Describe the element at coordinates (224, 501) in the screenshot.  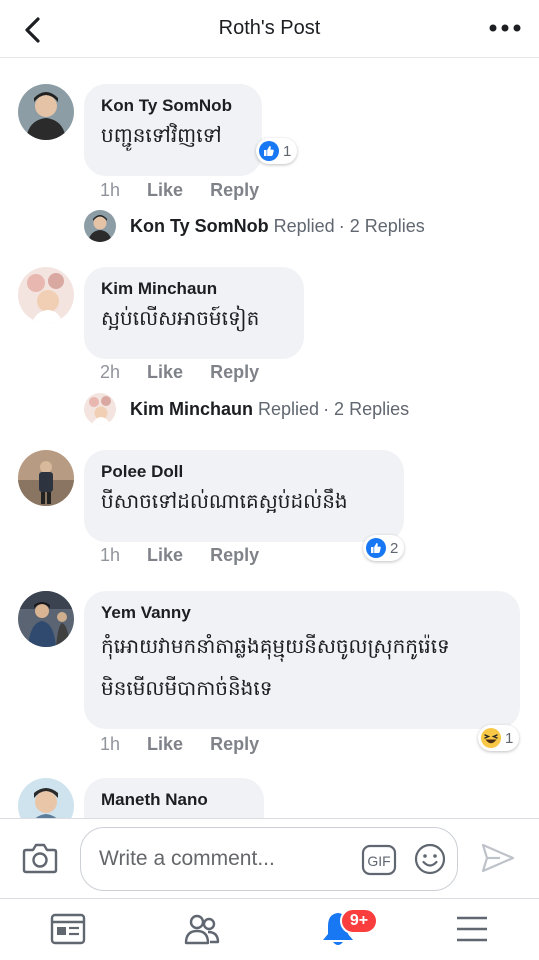
I see `comment-text: បីសាចទៅដល់ណាគេស្អប់ដល់នឹង` at that location.